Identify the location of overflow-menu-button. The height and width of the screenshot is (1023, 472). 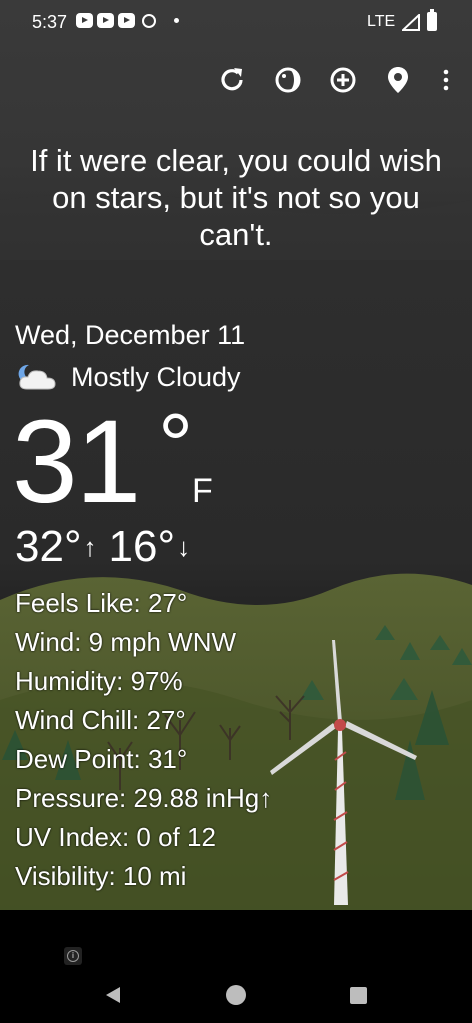
(446, 80).